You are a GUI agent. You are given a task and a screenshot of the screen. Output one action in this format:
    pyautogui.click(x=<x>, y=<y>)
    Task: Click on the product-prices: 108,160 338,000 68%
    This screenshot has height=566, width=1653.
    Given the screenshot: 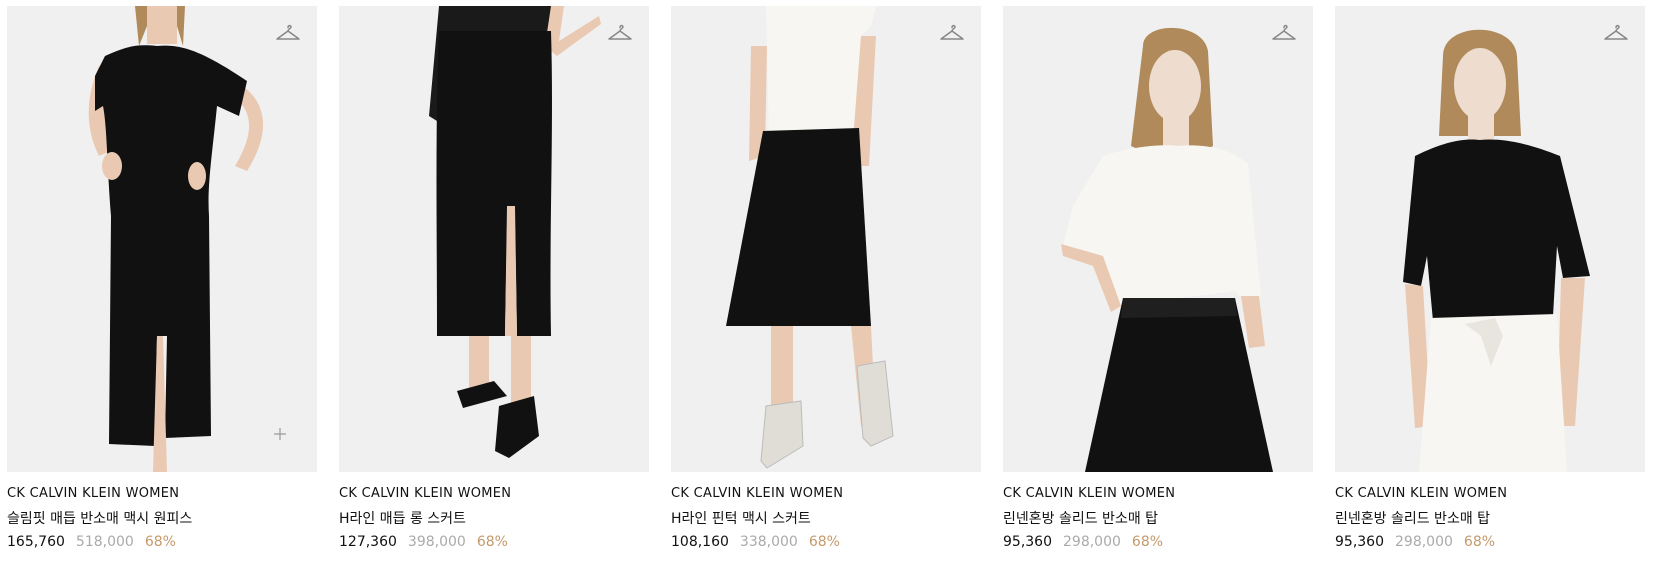 What is the action you would take?
    pyautogui.click(x=826, y=542)
    